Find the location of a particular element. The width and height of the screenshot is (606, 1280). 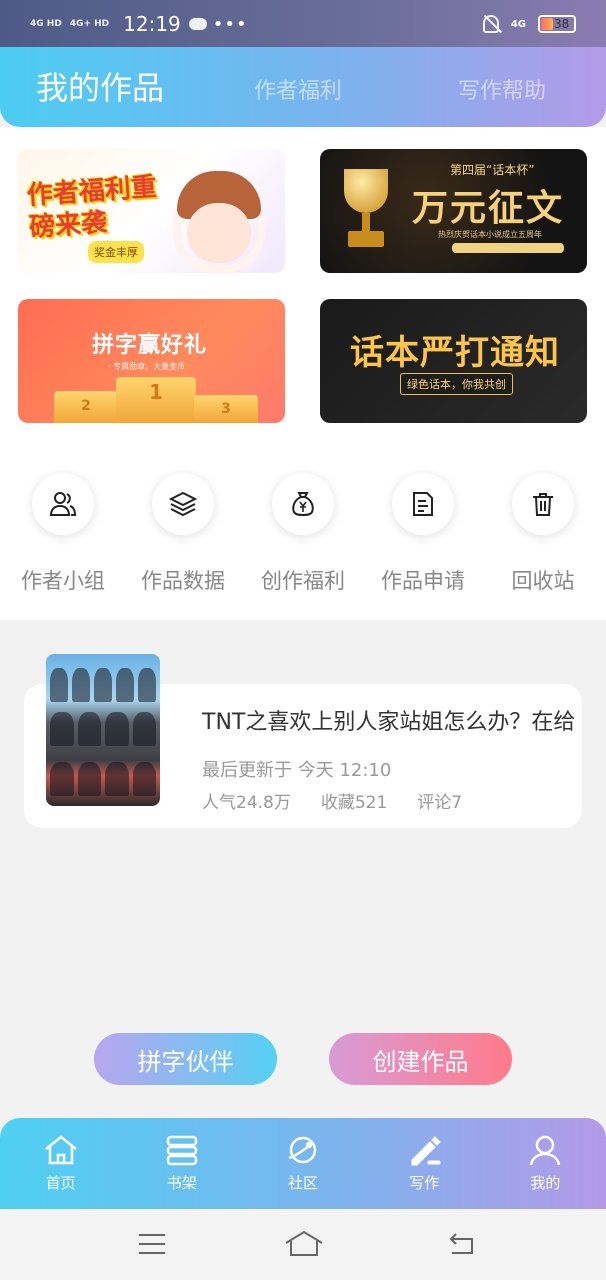

shortcut-label: 作品申请 is located at coordinates (423, 581).